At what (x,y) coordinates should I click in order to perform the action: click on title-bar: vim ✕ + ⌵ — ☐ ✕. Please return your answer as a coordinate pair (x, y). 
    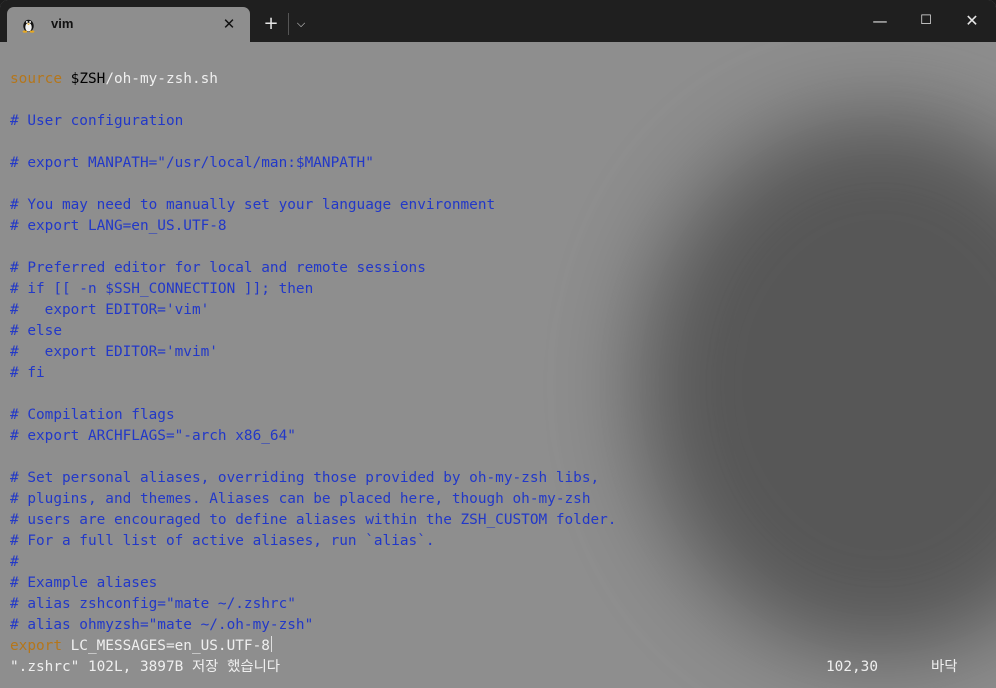
    Looking at the image, I should click on (498, 21).